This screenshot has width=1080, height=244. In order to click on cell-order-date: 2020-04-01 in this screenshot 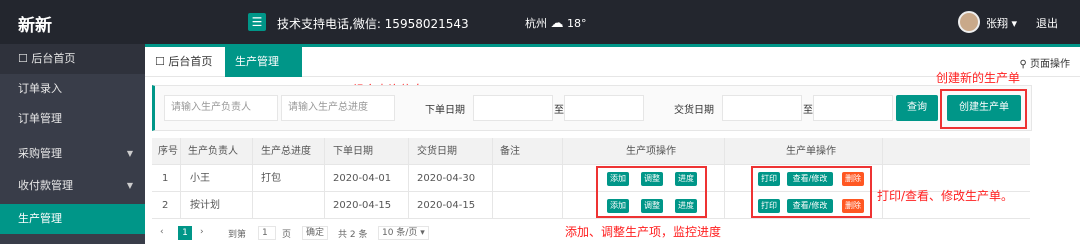, I will do `click(362, 178)`.